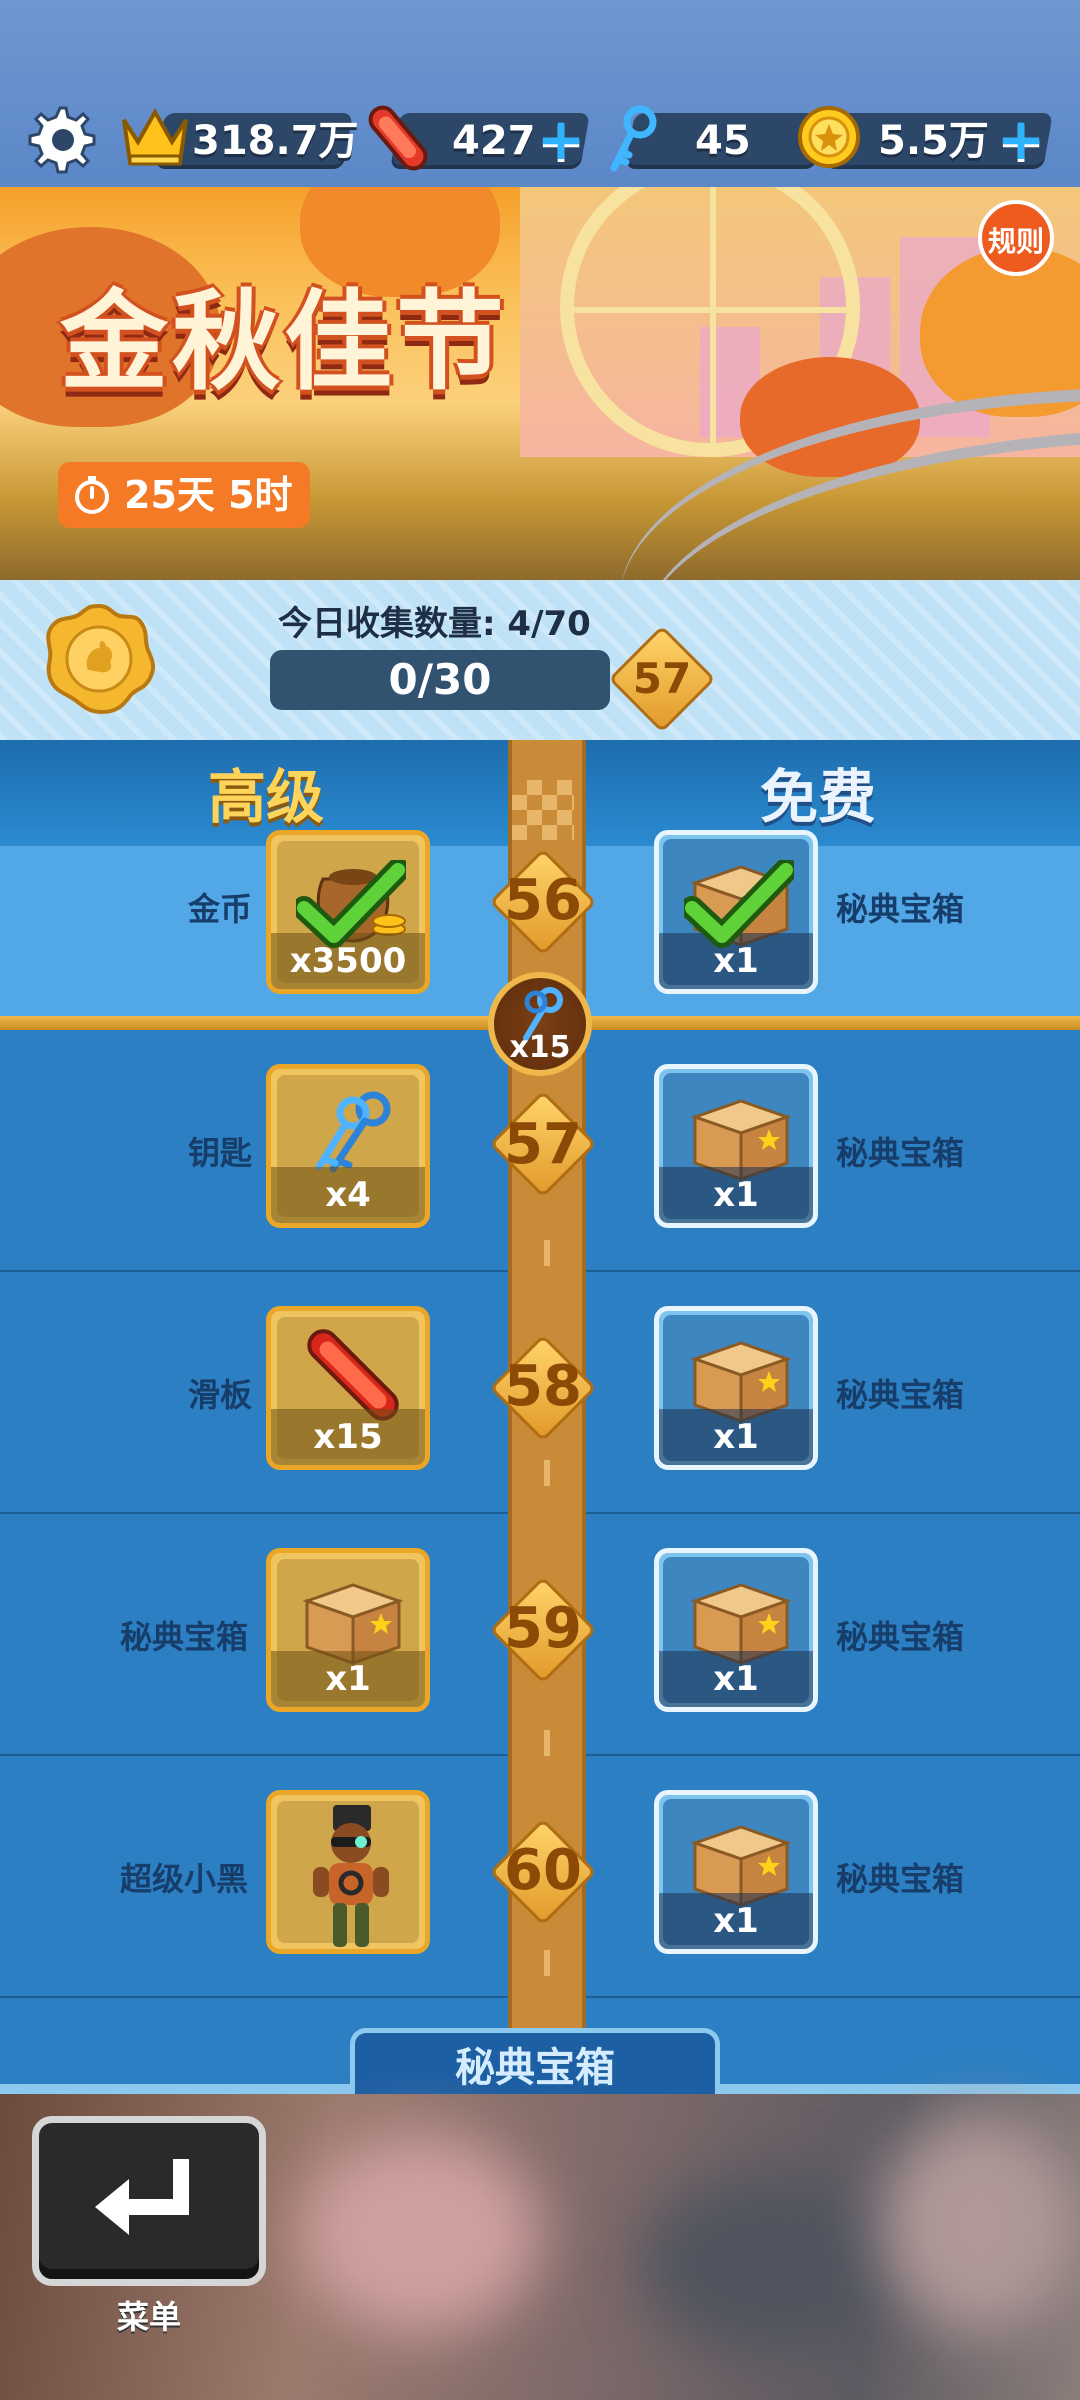 The height and width of the screenshot is (2400, 1080). Describe the element at coordinates (662, 678) in the screenshot. I see `current-level-number: 57` at that location.